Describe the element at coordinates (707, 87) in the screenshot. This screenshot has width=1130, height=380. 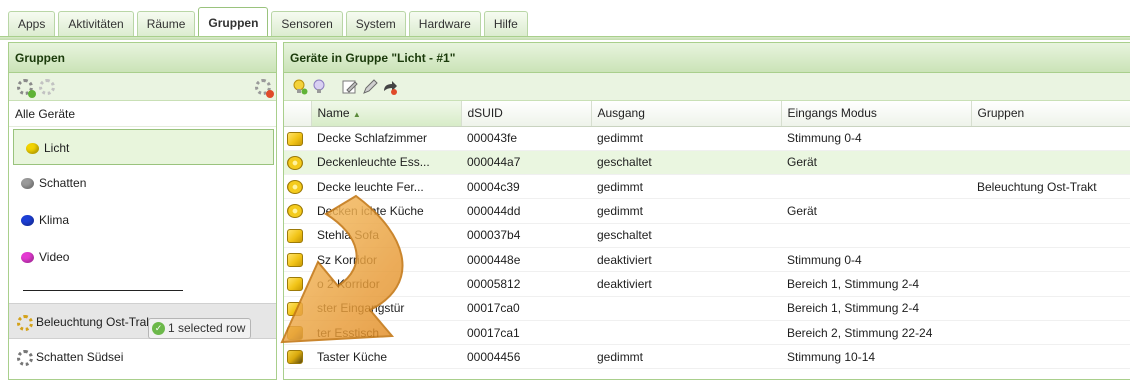
I see `devices-toolbar` at that location.